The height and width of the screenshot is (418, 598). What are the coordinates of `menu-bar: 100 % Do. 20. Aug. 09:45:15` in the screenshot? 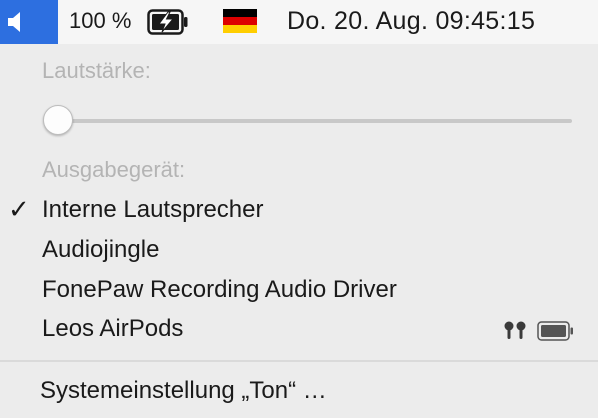 It's located at (299, 22).